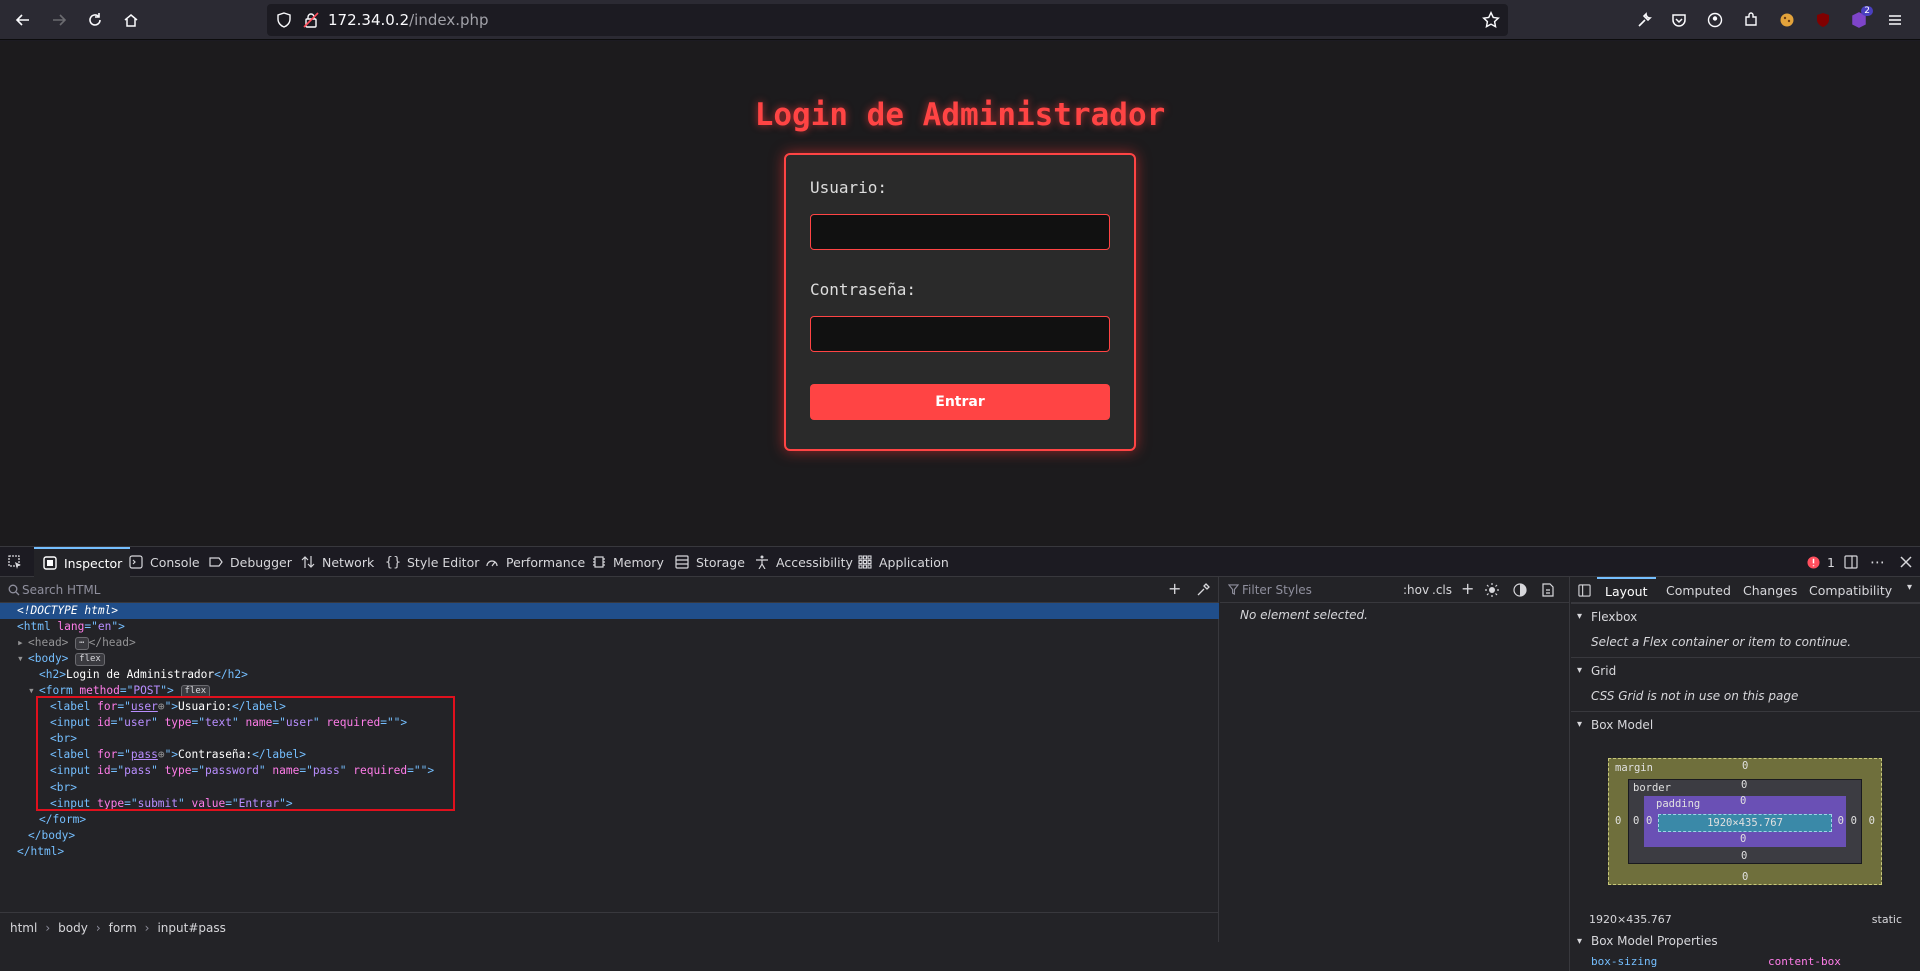  What do you see at coordinates (1618, 821) in the screenshot?
I see `margin-left-value: 0` at bounding box center [1618, 821].